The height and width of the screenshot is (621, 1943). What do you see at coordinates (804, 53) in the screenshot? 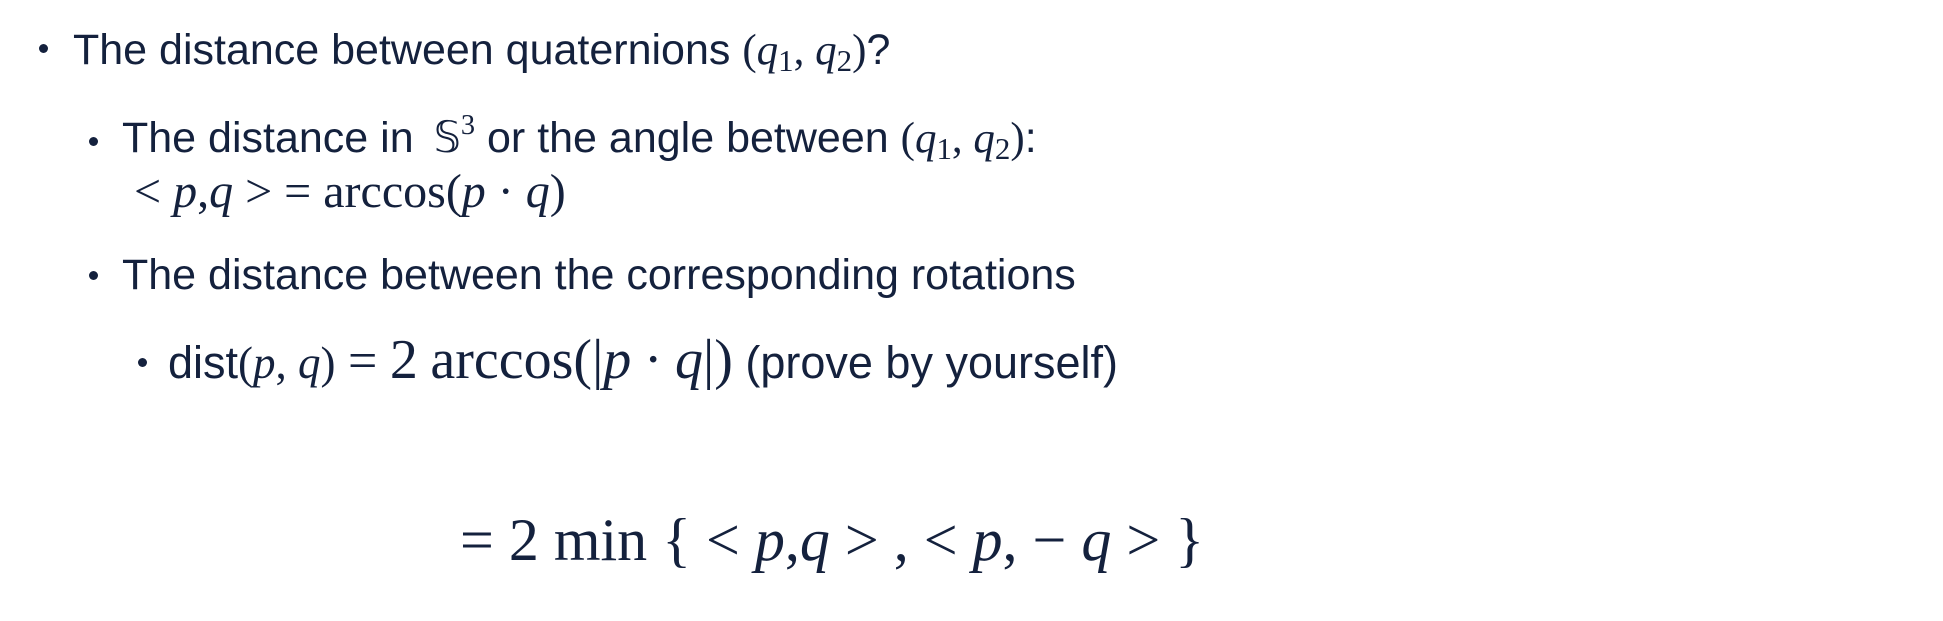
I see `bullet-1-tuple: (q1, q2)` at bounding box center [804, 53].